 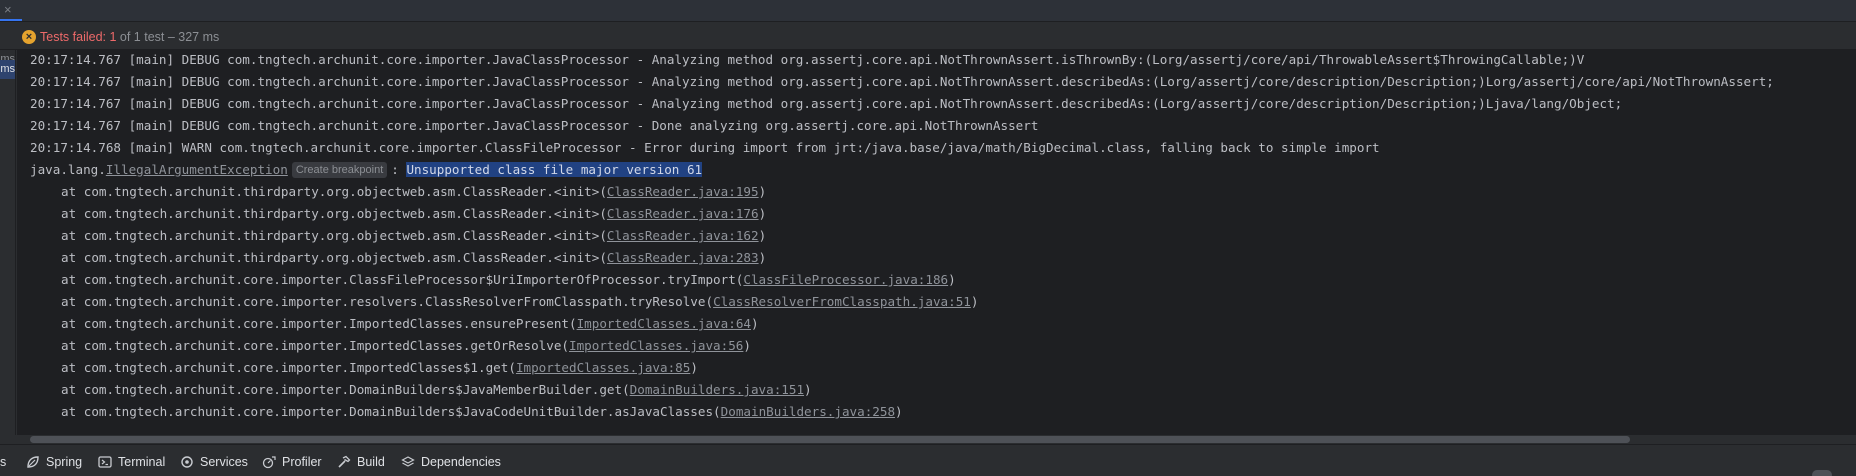 What do you see at coordinates (339, 170) in the screenshot?
I see `create-breakpoint-hint: Create breakpoint` at bounding box center [339, 170].